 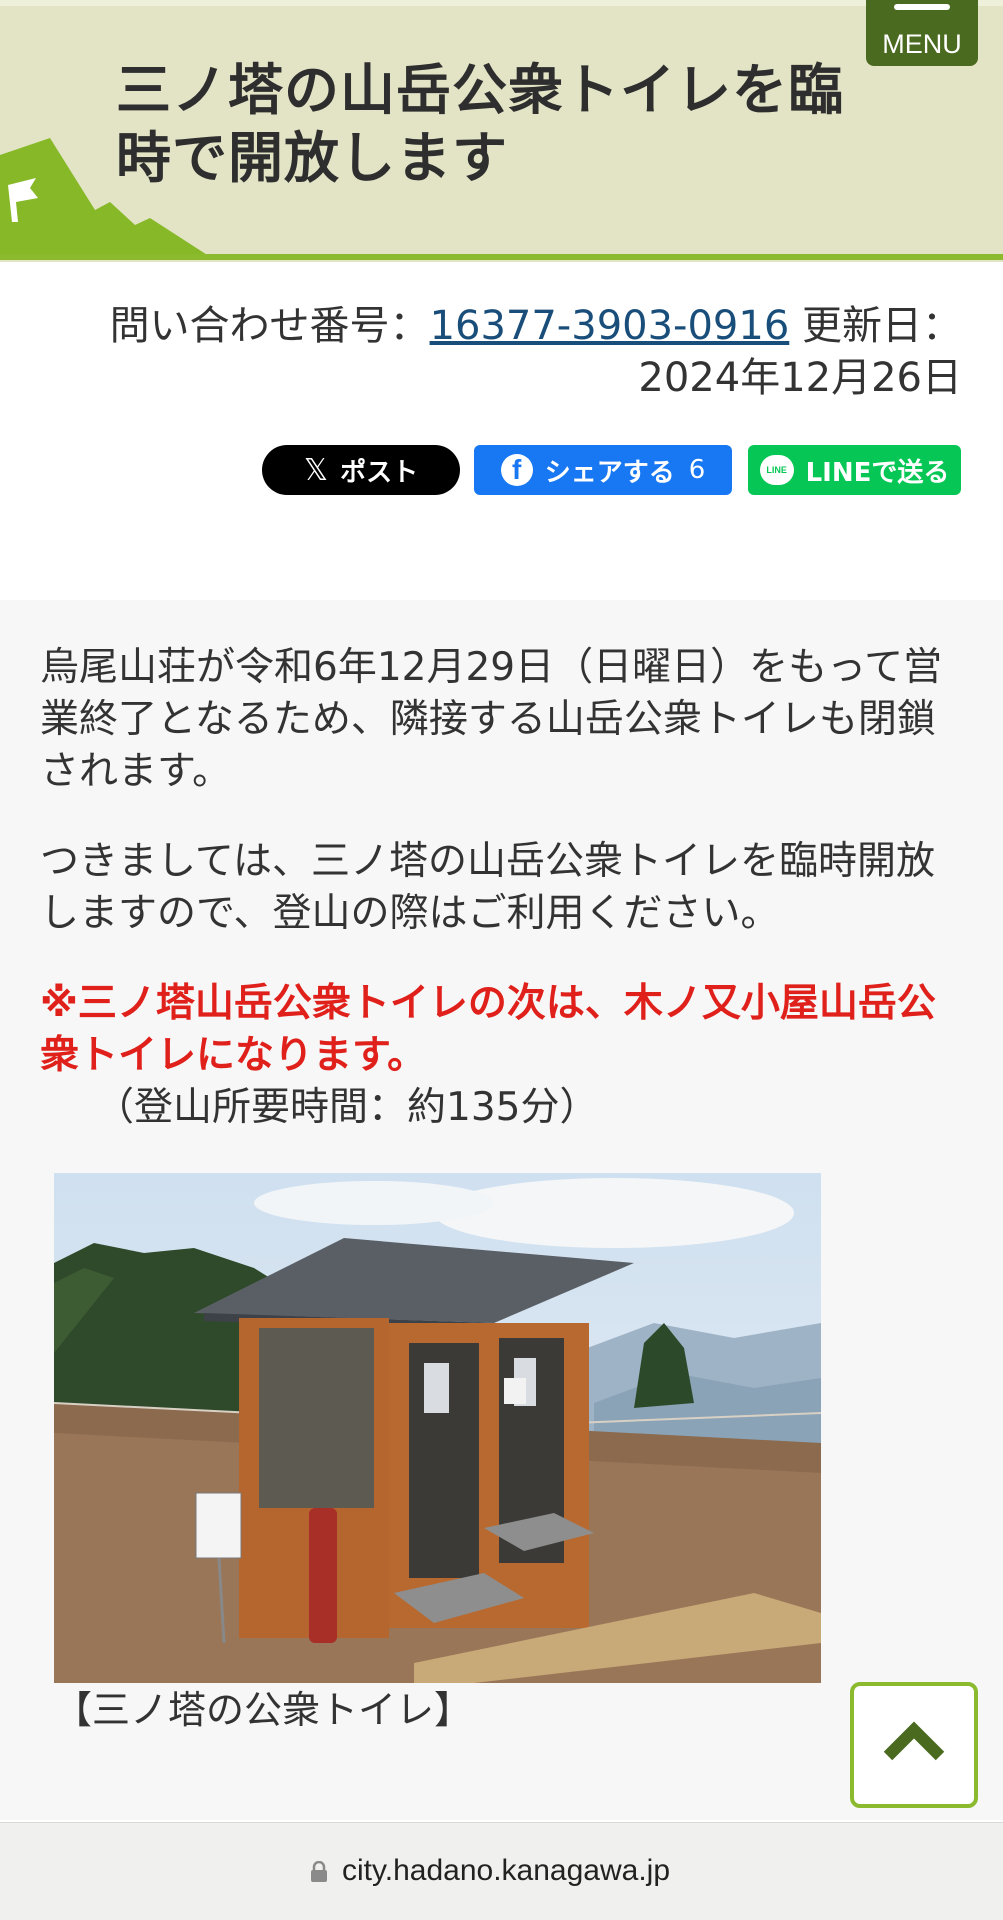 I want to click on banner-top-line, so click(x=501, y=3).